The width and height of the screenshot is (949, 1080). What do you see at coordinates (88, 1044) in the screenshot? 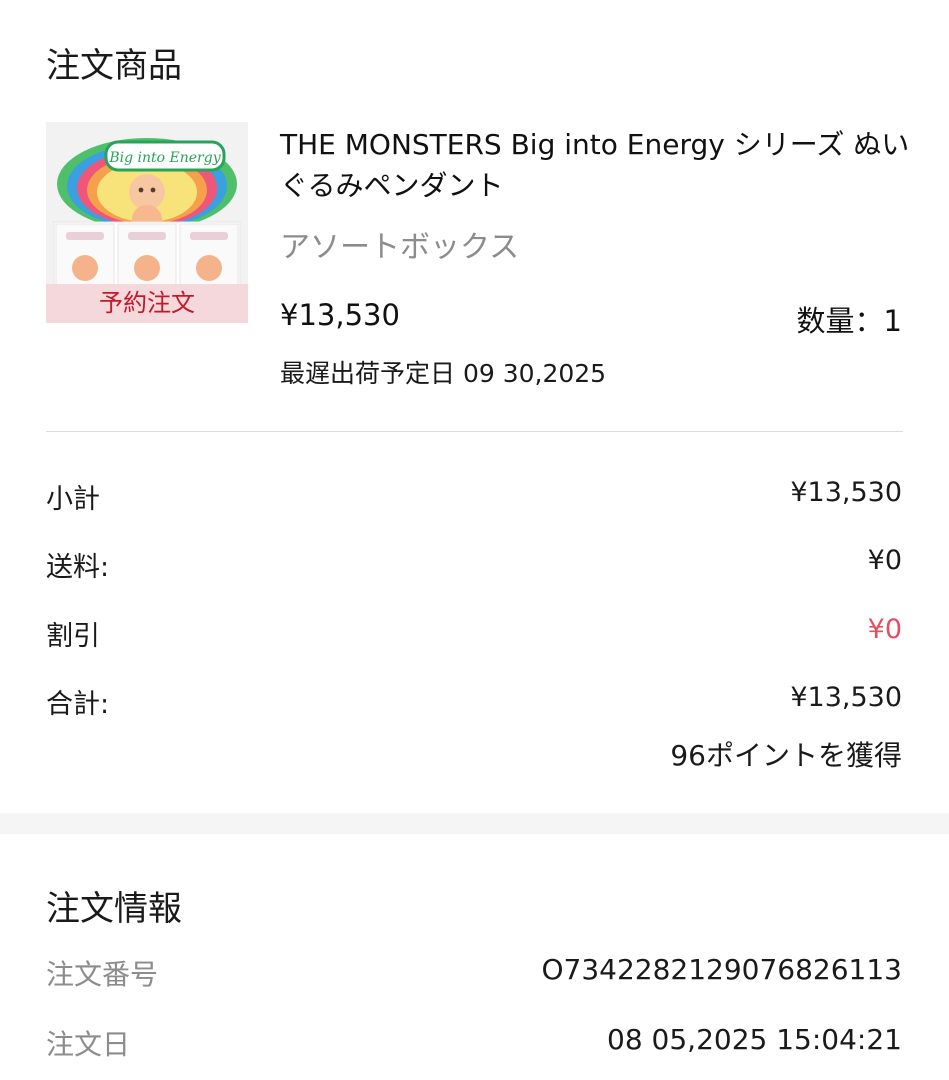
I see `order-date-label: 注文日` at bounding box center [88, 1044].